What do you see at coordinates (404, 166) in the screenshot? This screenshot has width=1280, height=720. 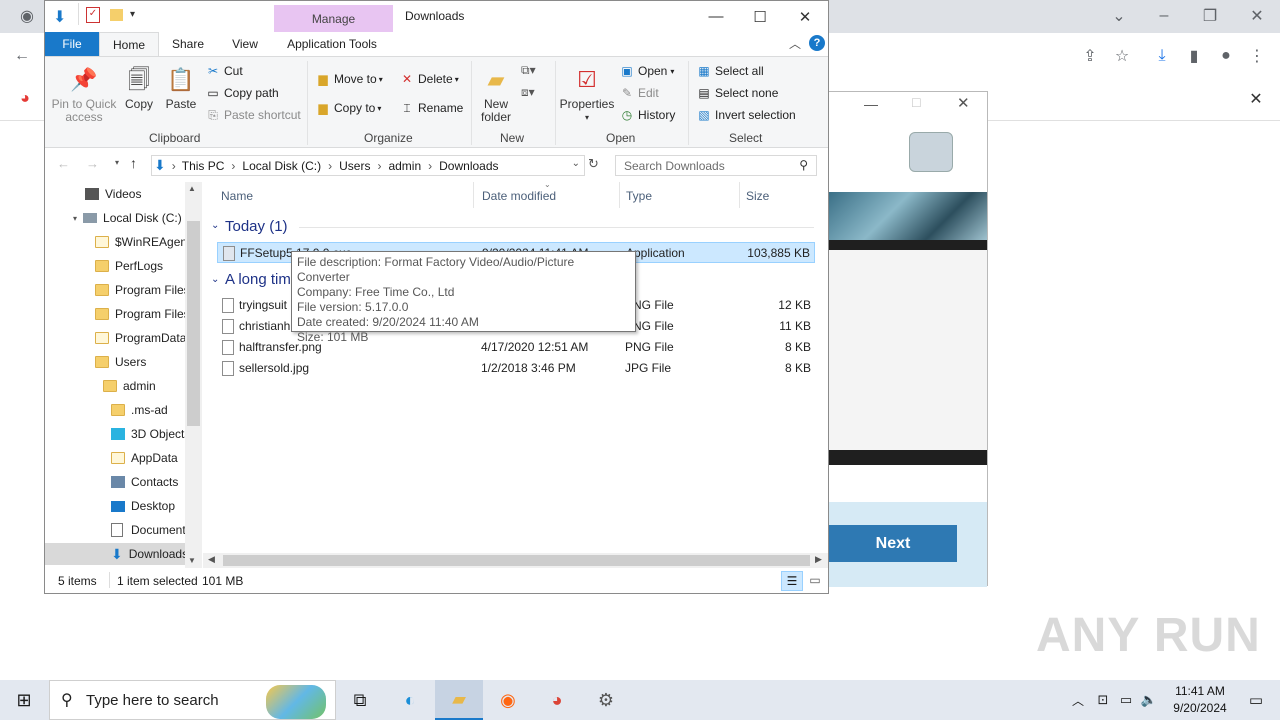 I see `breadcrumb-admin: admin` at bounding box center [404, 166].